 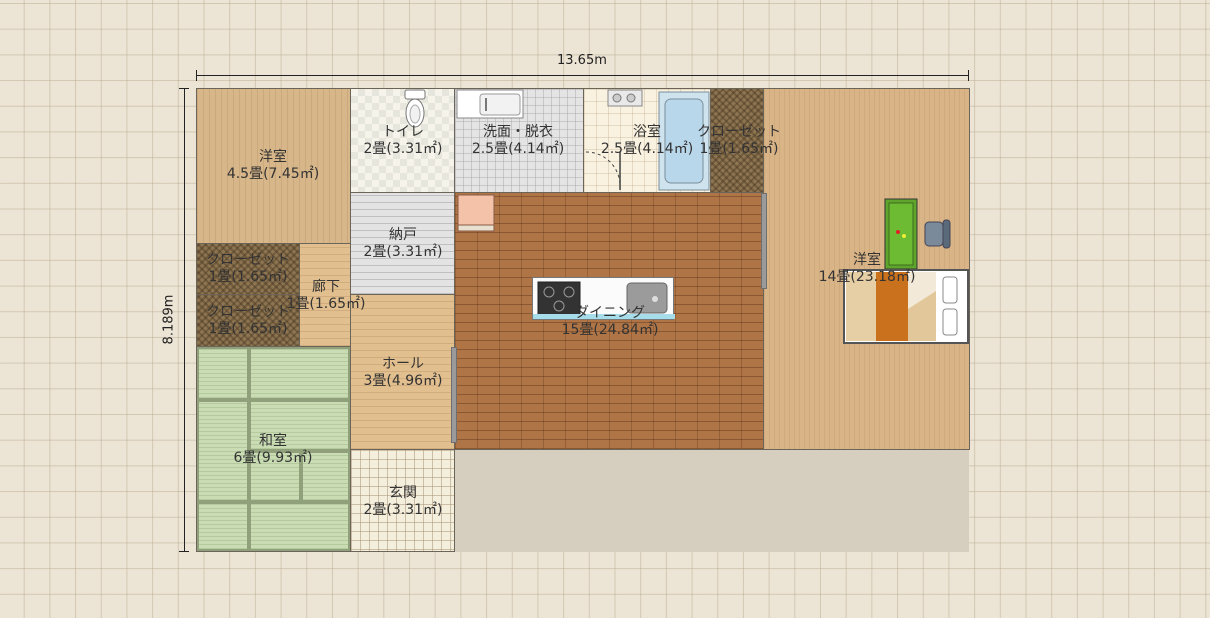 What do you see at coordinates (625, 98) in the screenshot?
I see `faucet-icon` at bounding box center [625, 98].